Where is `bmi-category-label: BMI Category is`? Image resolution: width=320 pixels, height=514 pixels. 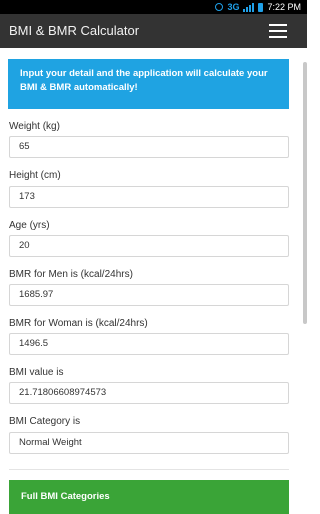 bmi-category-label: BMI Category is is located at coordinates (45, 421).